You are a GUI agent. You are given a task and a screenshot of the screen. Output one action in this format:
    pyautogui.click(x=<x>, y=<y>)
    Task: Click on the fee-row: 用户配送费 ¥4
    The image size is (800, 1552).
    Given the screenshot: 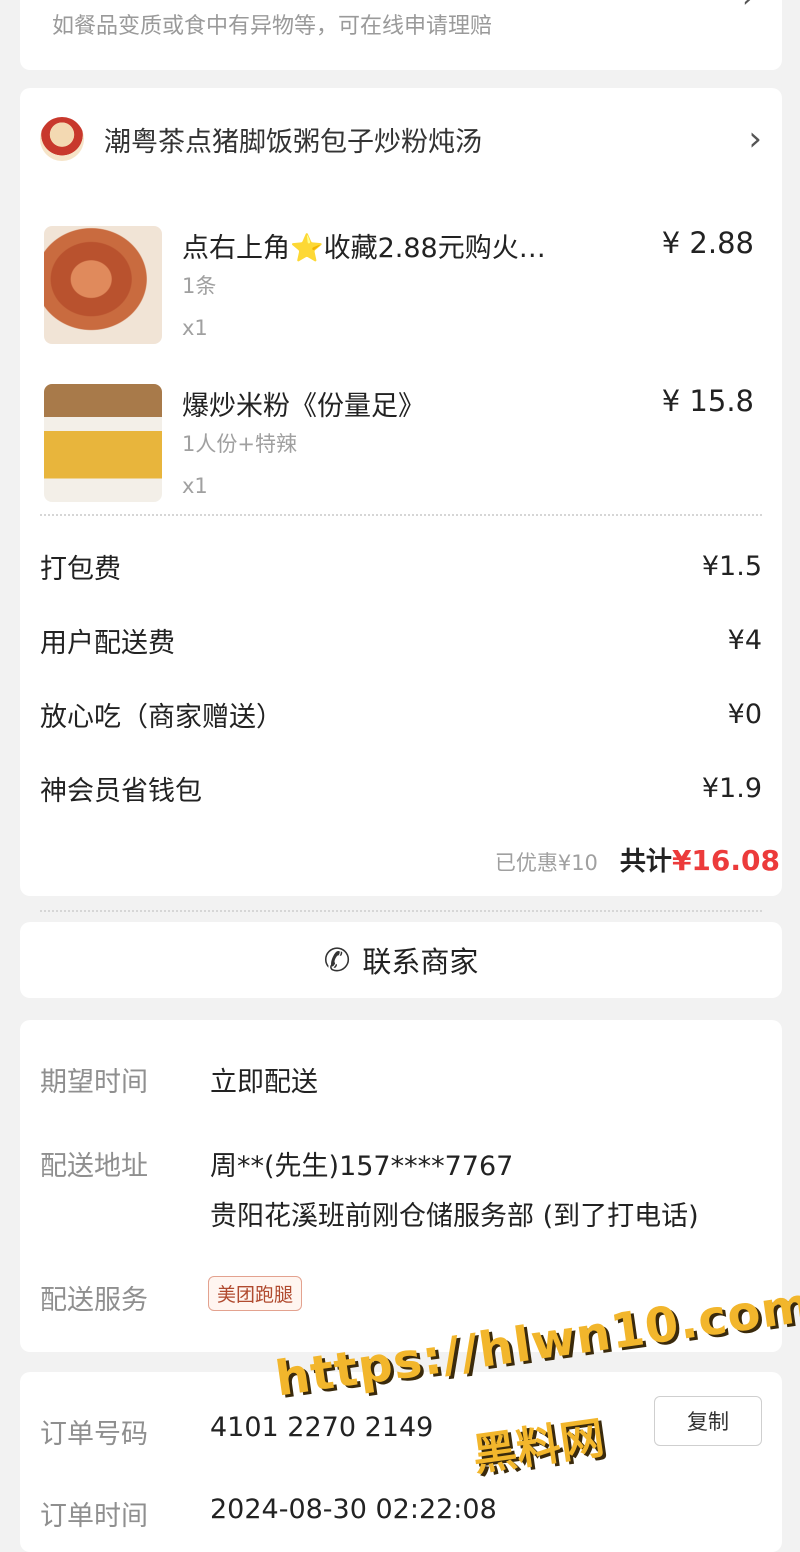 What is the action you would take?
    pyautogui.click(x=401, y=640)
    